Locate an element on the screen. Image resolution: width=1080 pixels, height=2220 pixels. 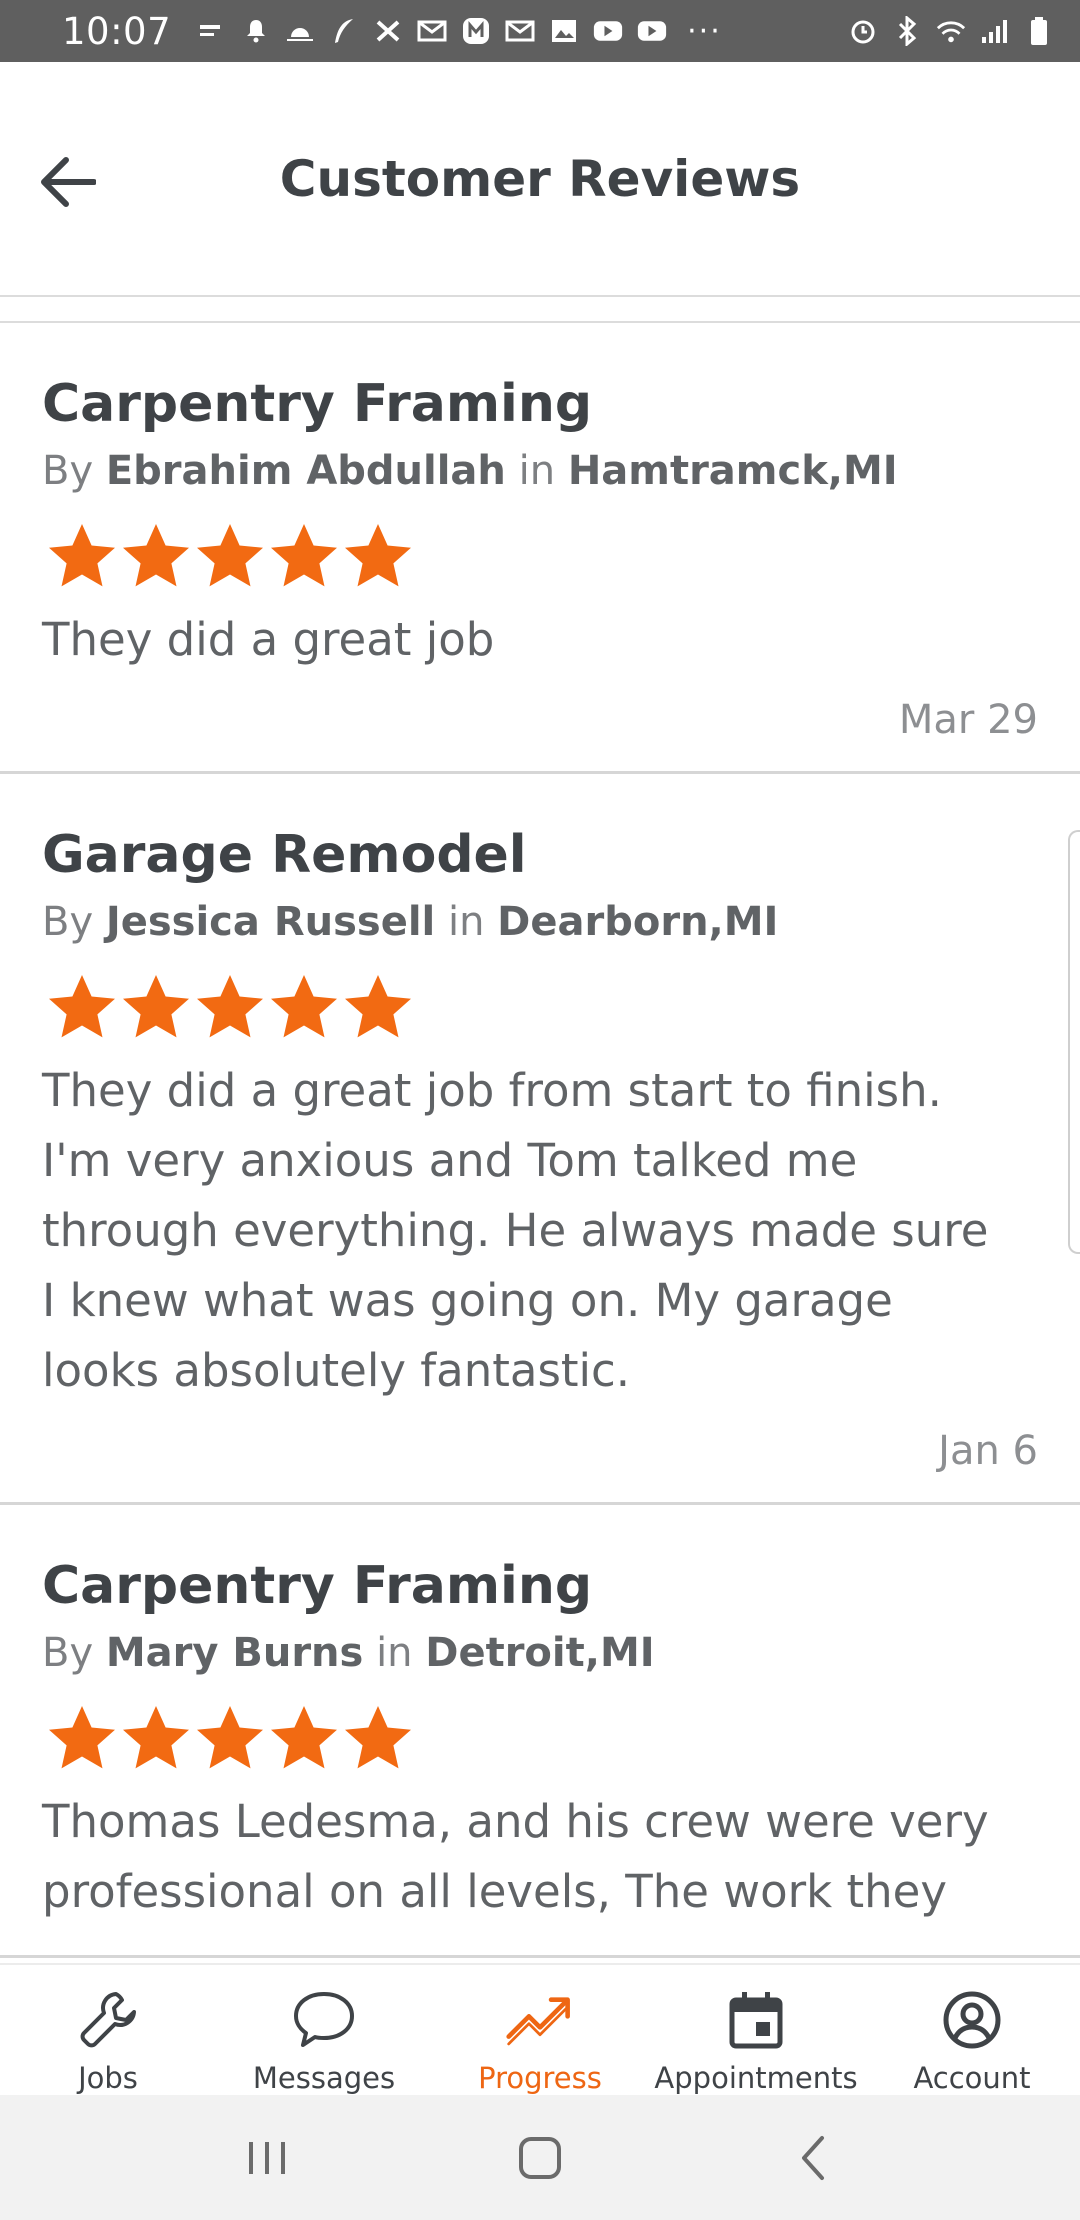
app-header: Customer Reviews is located at coordinates (540, 179).